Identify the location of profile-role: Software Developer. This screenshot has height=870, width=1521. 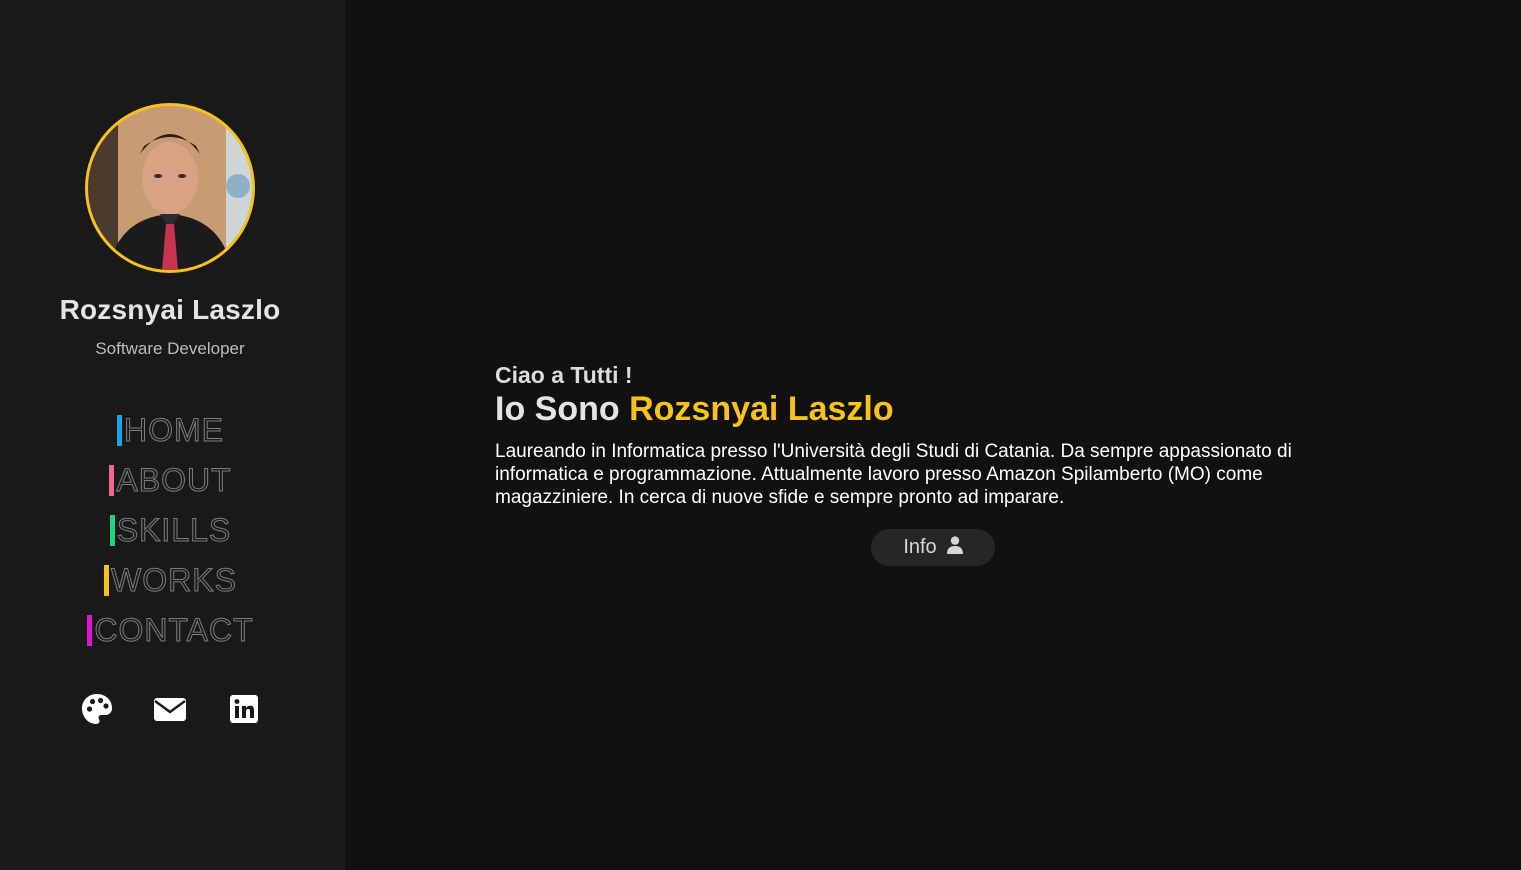
(170, 348).